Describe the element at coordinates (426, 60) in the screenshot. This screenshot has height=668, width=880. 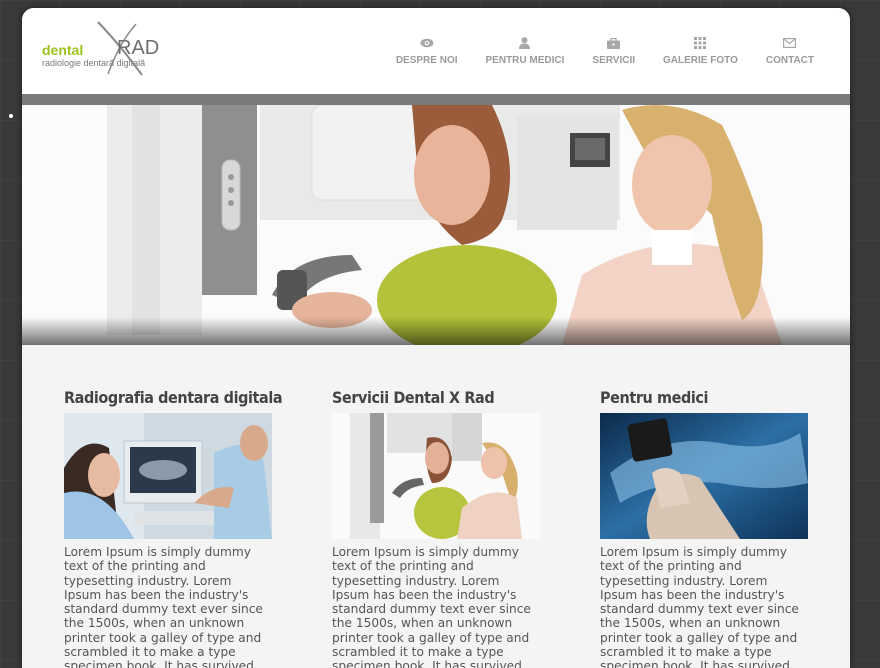
I see `nav-label: DESPRE NOI` at that location.